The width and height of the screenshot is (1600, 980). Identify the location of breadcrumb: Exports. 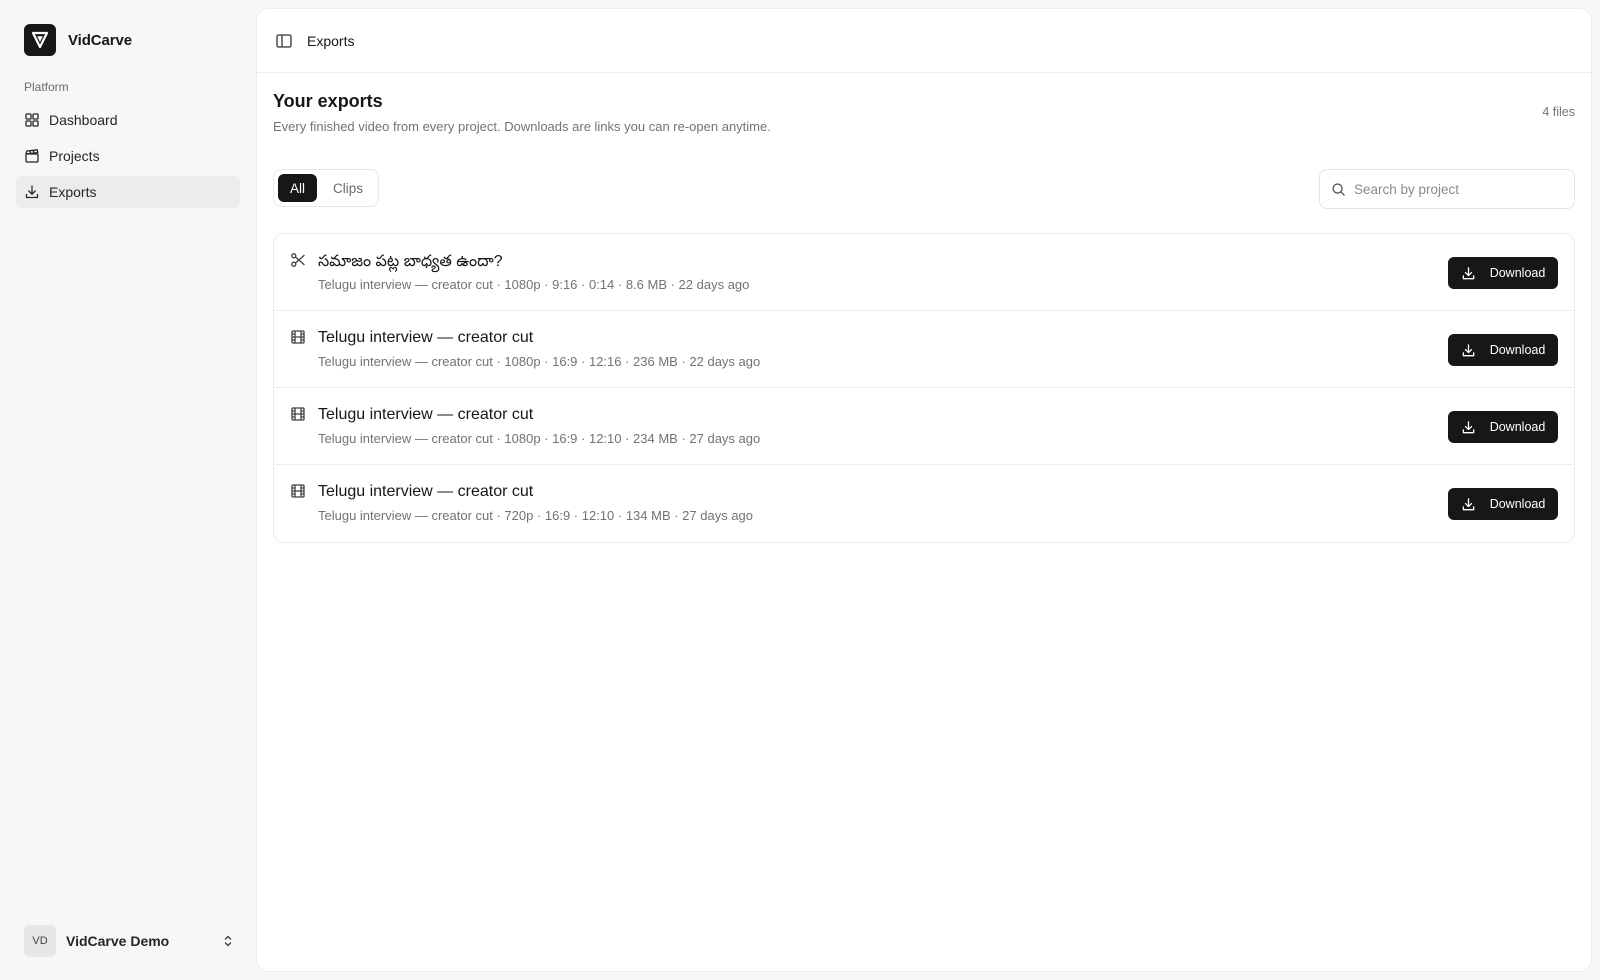
(331, 40).